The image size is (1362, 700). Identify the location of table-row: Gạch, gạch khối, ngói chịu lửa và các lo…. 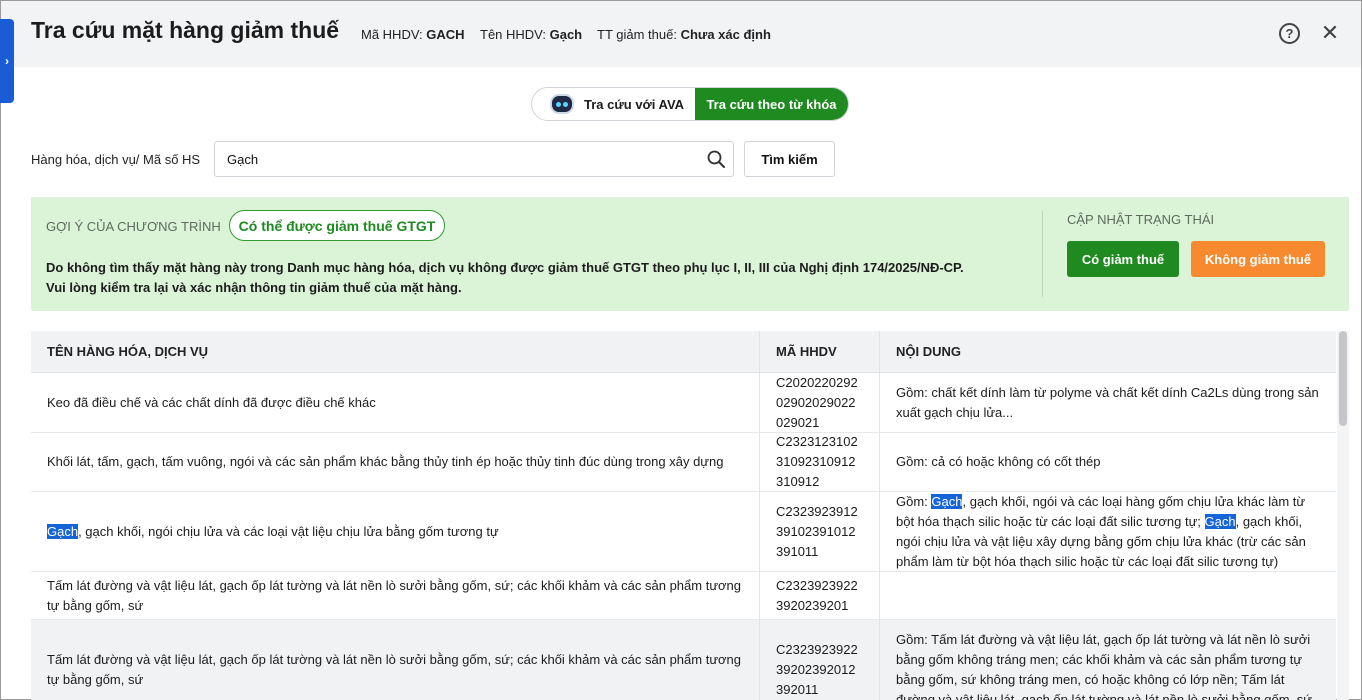
(683, 532).